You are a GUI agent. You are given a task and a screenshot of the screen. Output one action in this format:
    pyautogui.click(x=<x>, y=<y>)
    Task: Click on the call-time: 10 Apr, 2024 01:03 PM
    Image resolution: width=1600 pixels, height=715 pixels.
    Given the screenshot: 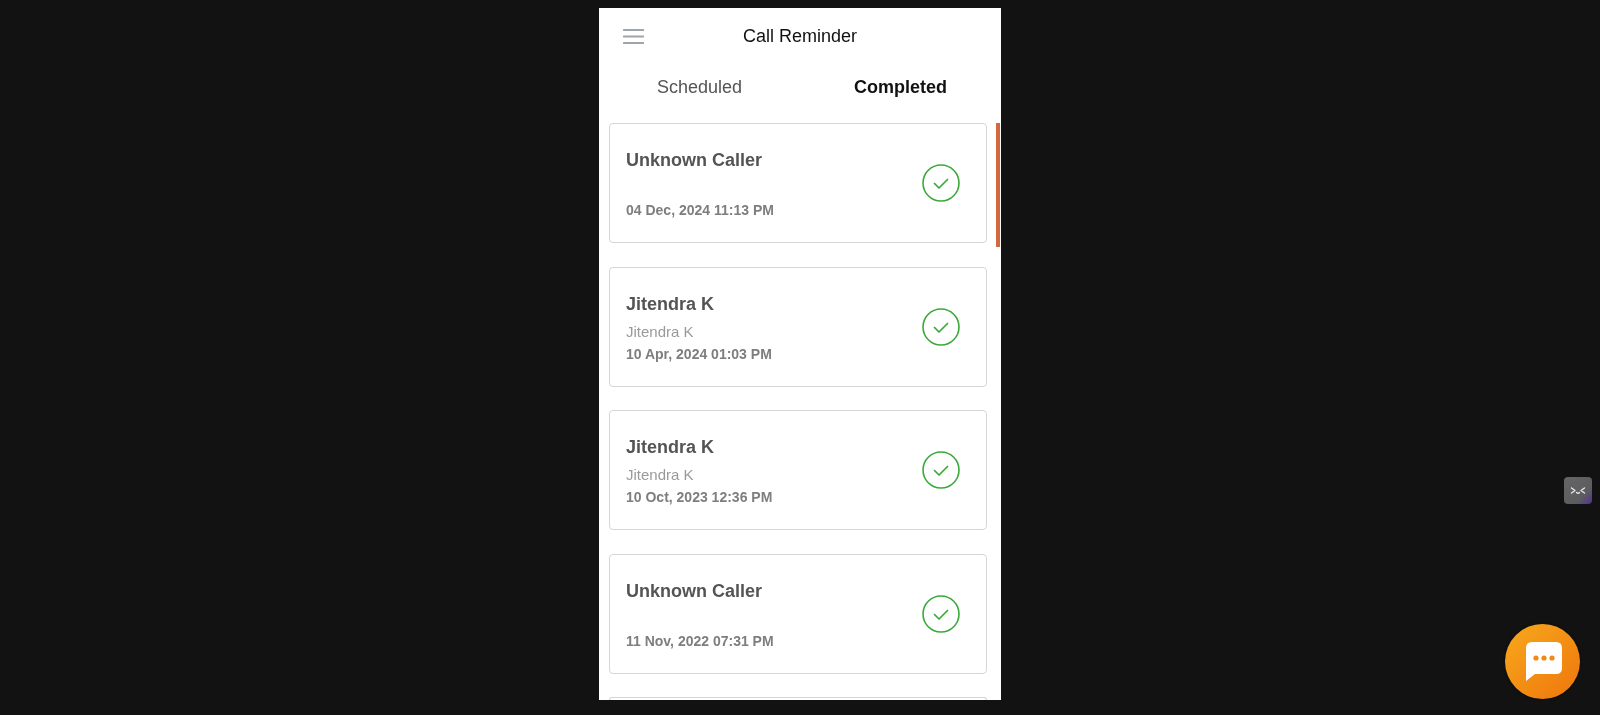 What is the action you would take?
    pyautogui.click(x=699, y=354)
    